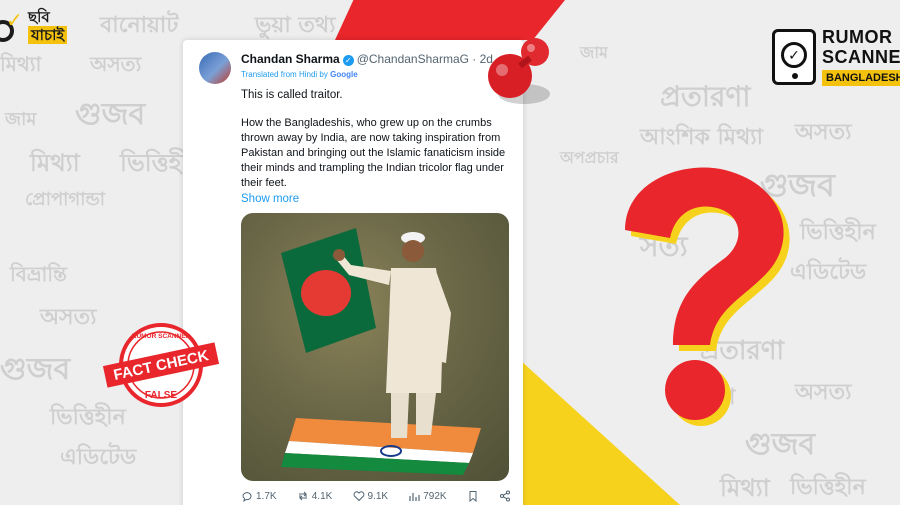  Describe the element at coordinates (519, 71) in the screenshot. I see `push-pin-icon` at that location.